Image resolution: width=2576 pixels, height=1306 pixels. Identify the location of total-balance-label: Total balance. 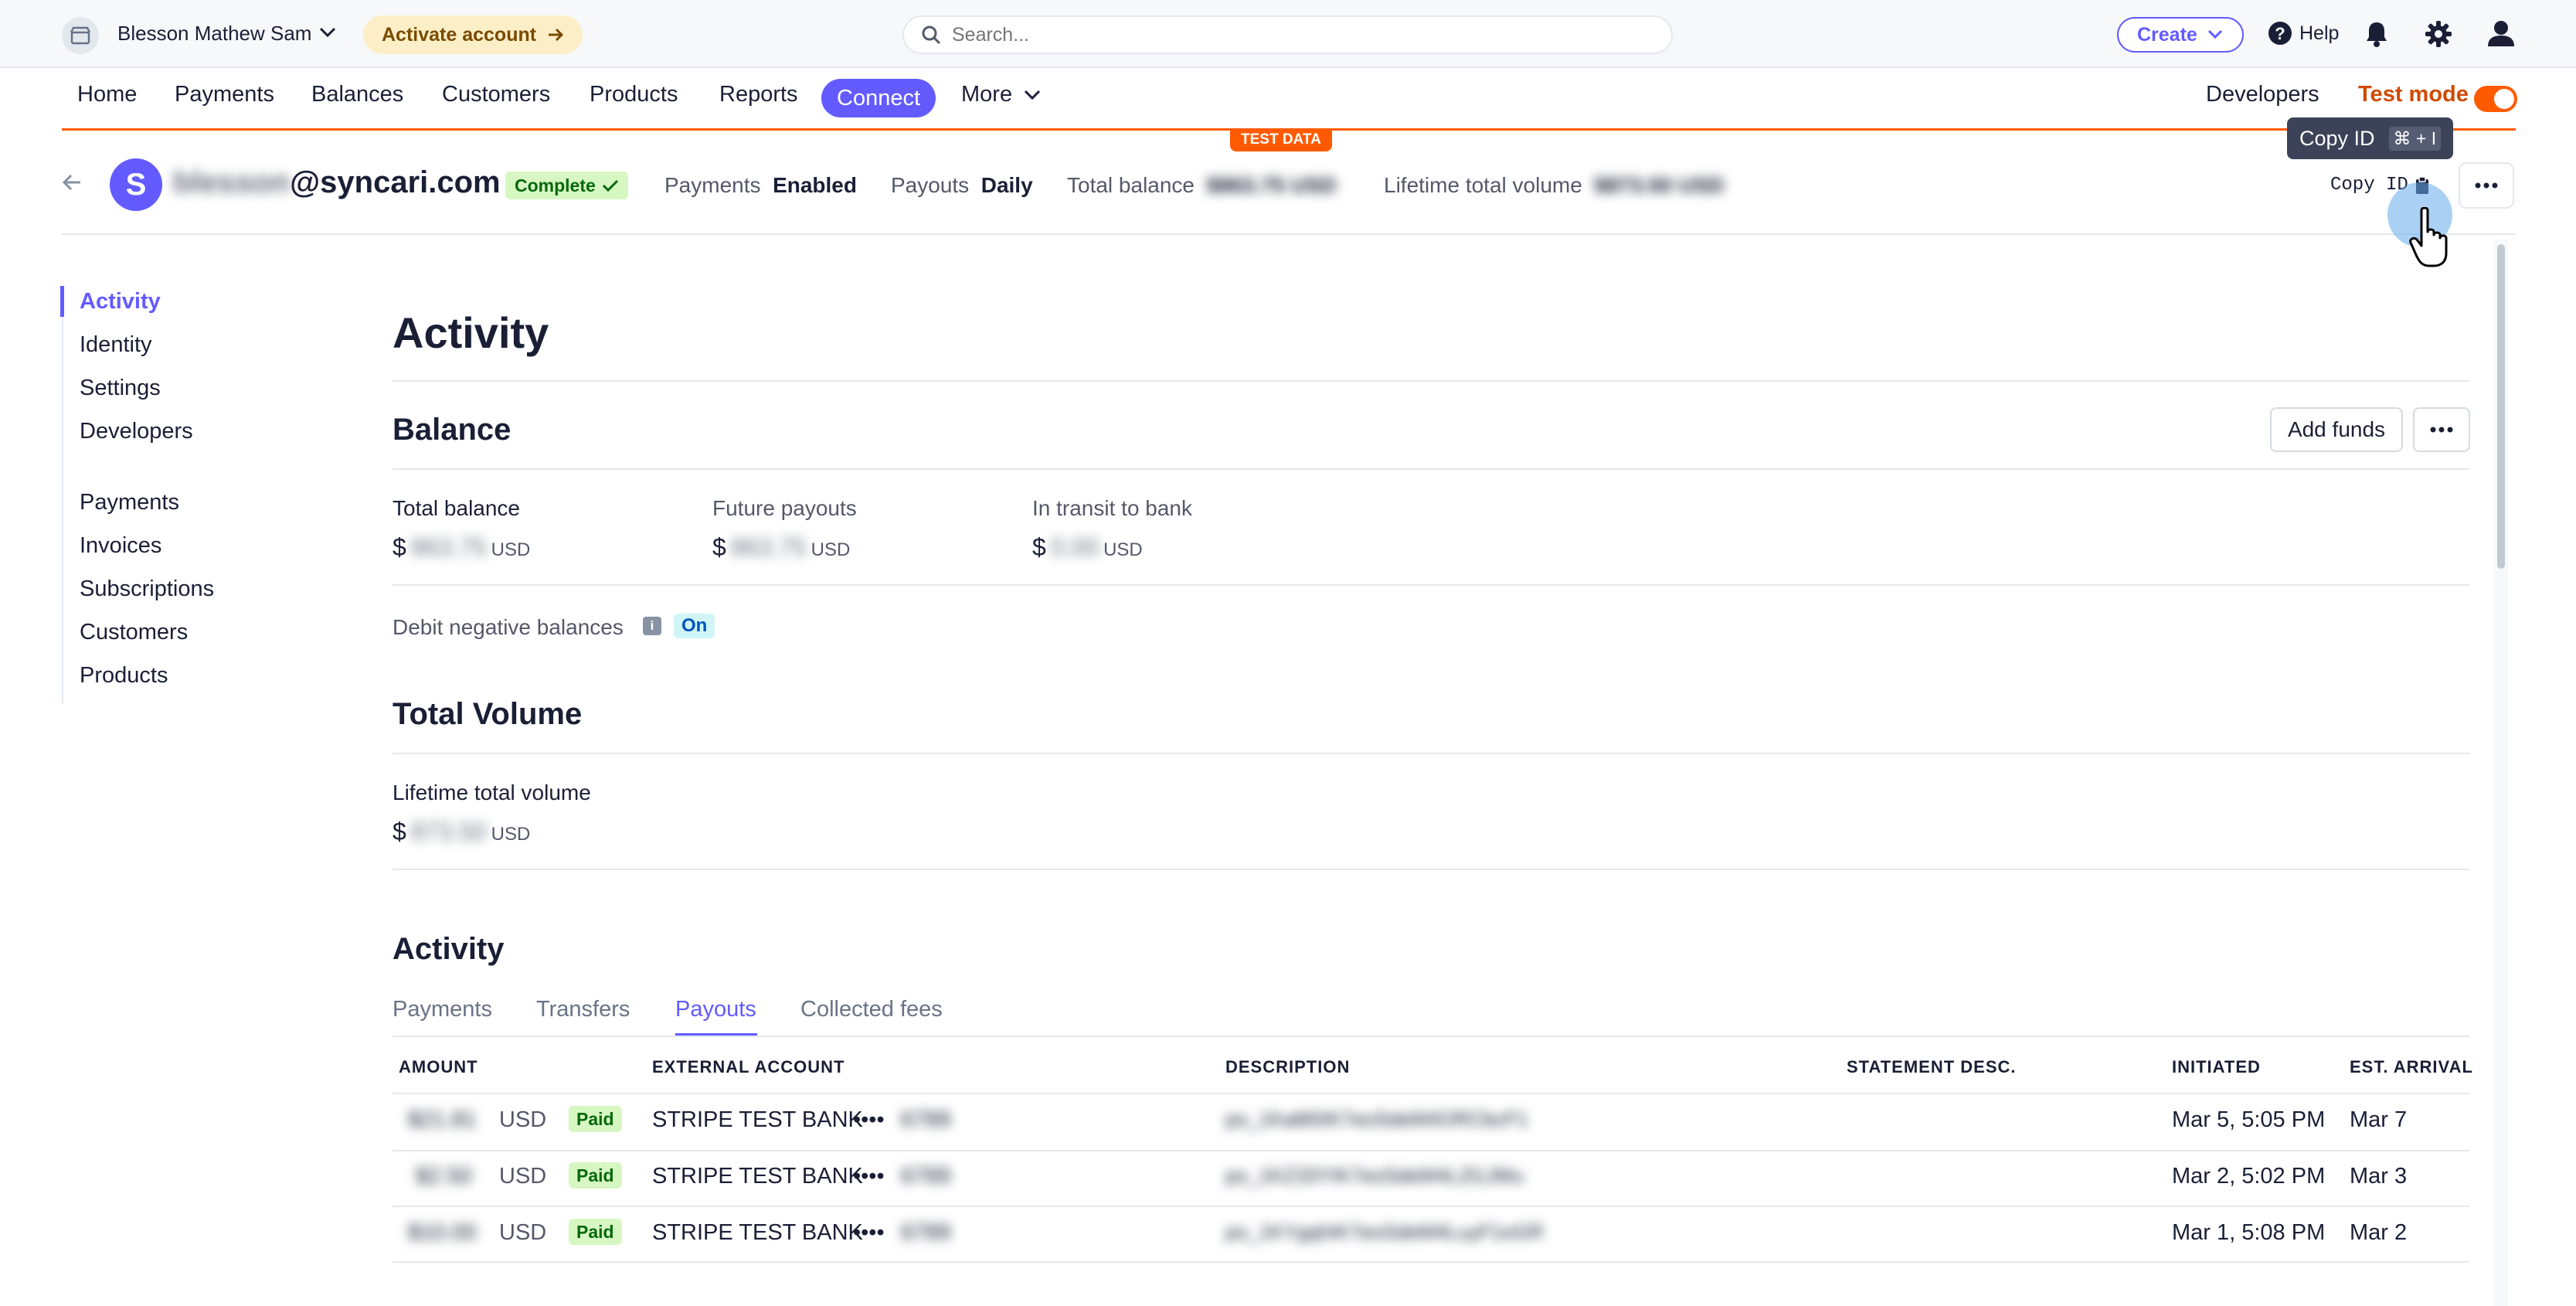
(457, 508).